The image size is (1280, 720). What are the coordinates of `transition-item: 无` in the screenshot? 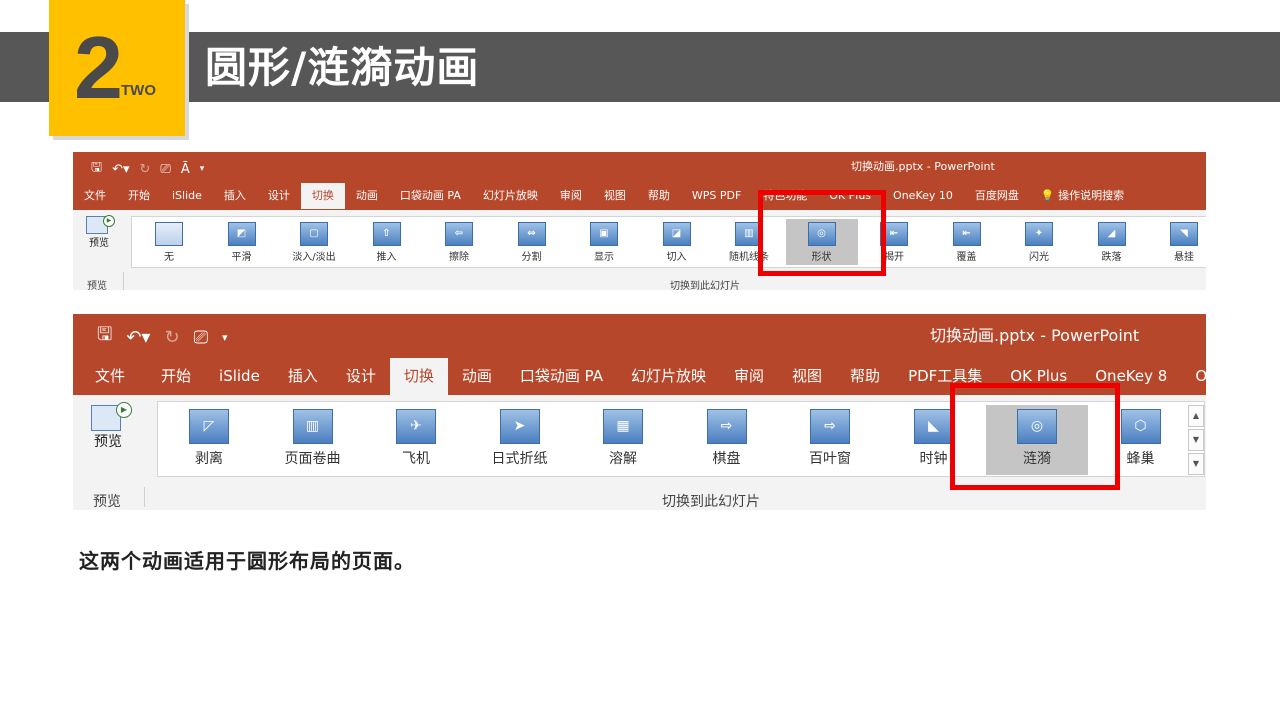 It's located at (169, 242).